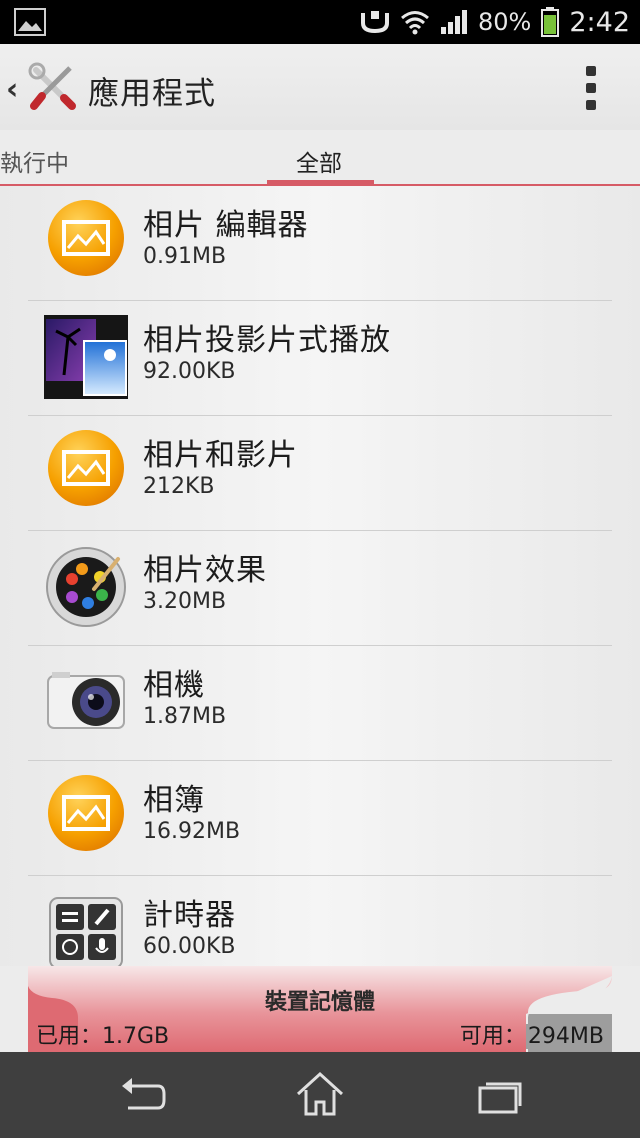  Describe the element at coordinates (320, 703) in the screenshot. I see `list-item: 相機 1.87MB` at that location.